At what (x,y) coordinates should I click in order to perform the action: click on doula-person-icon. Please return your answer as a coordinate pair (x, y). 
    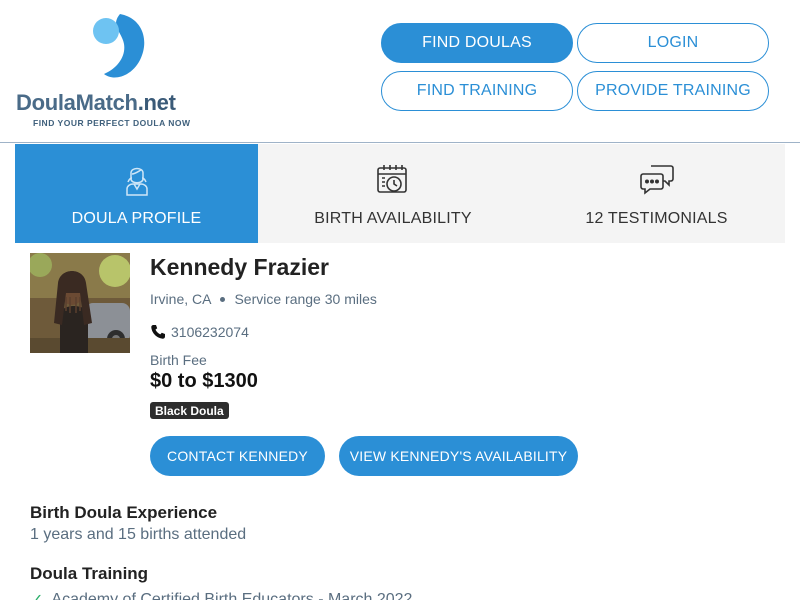
    Looking at the image, I should click on (136, 181).